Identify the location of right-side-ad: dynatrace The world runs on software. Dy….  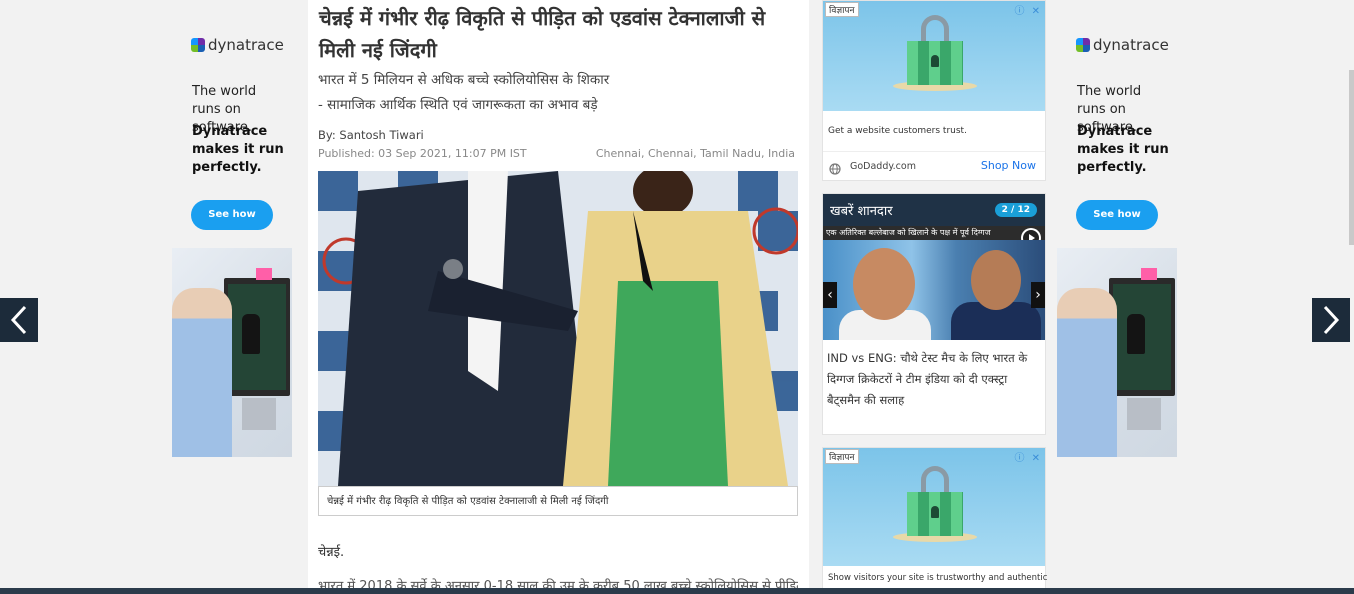
(1117, 228).